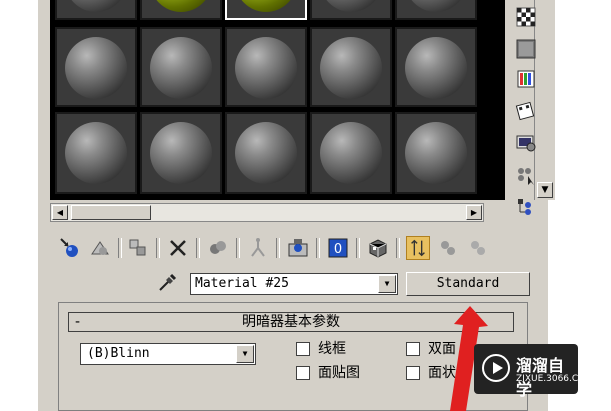 Image resolution: width=611 pixels, height=411 pixels. Describe the element at coordinates (413, 373) in the screenshot. I see `faceted-checkbox` at that location.